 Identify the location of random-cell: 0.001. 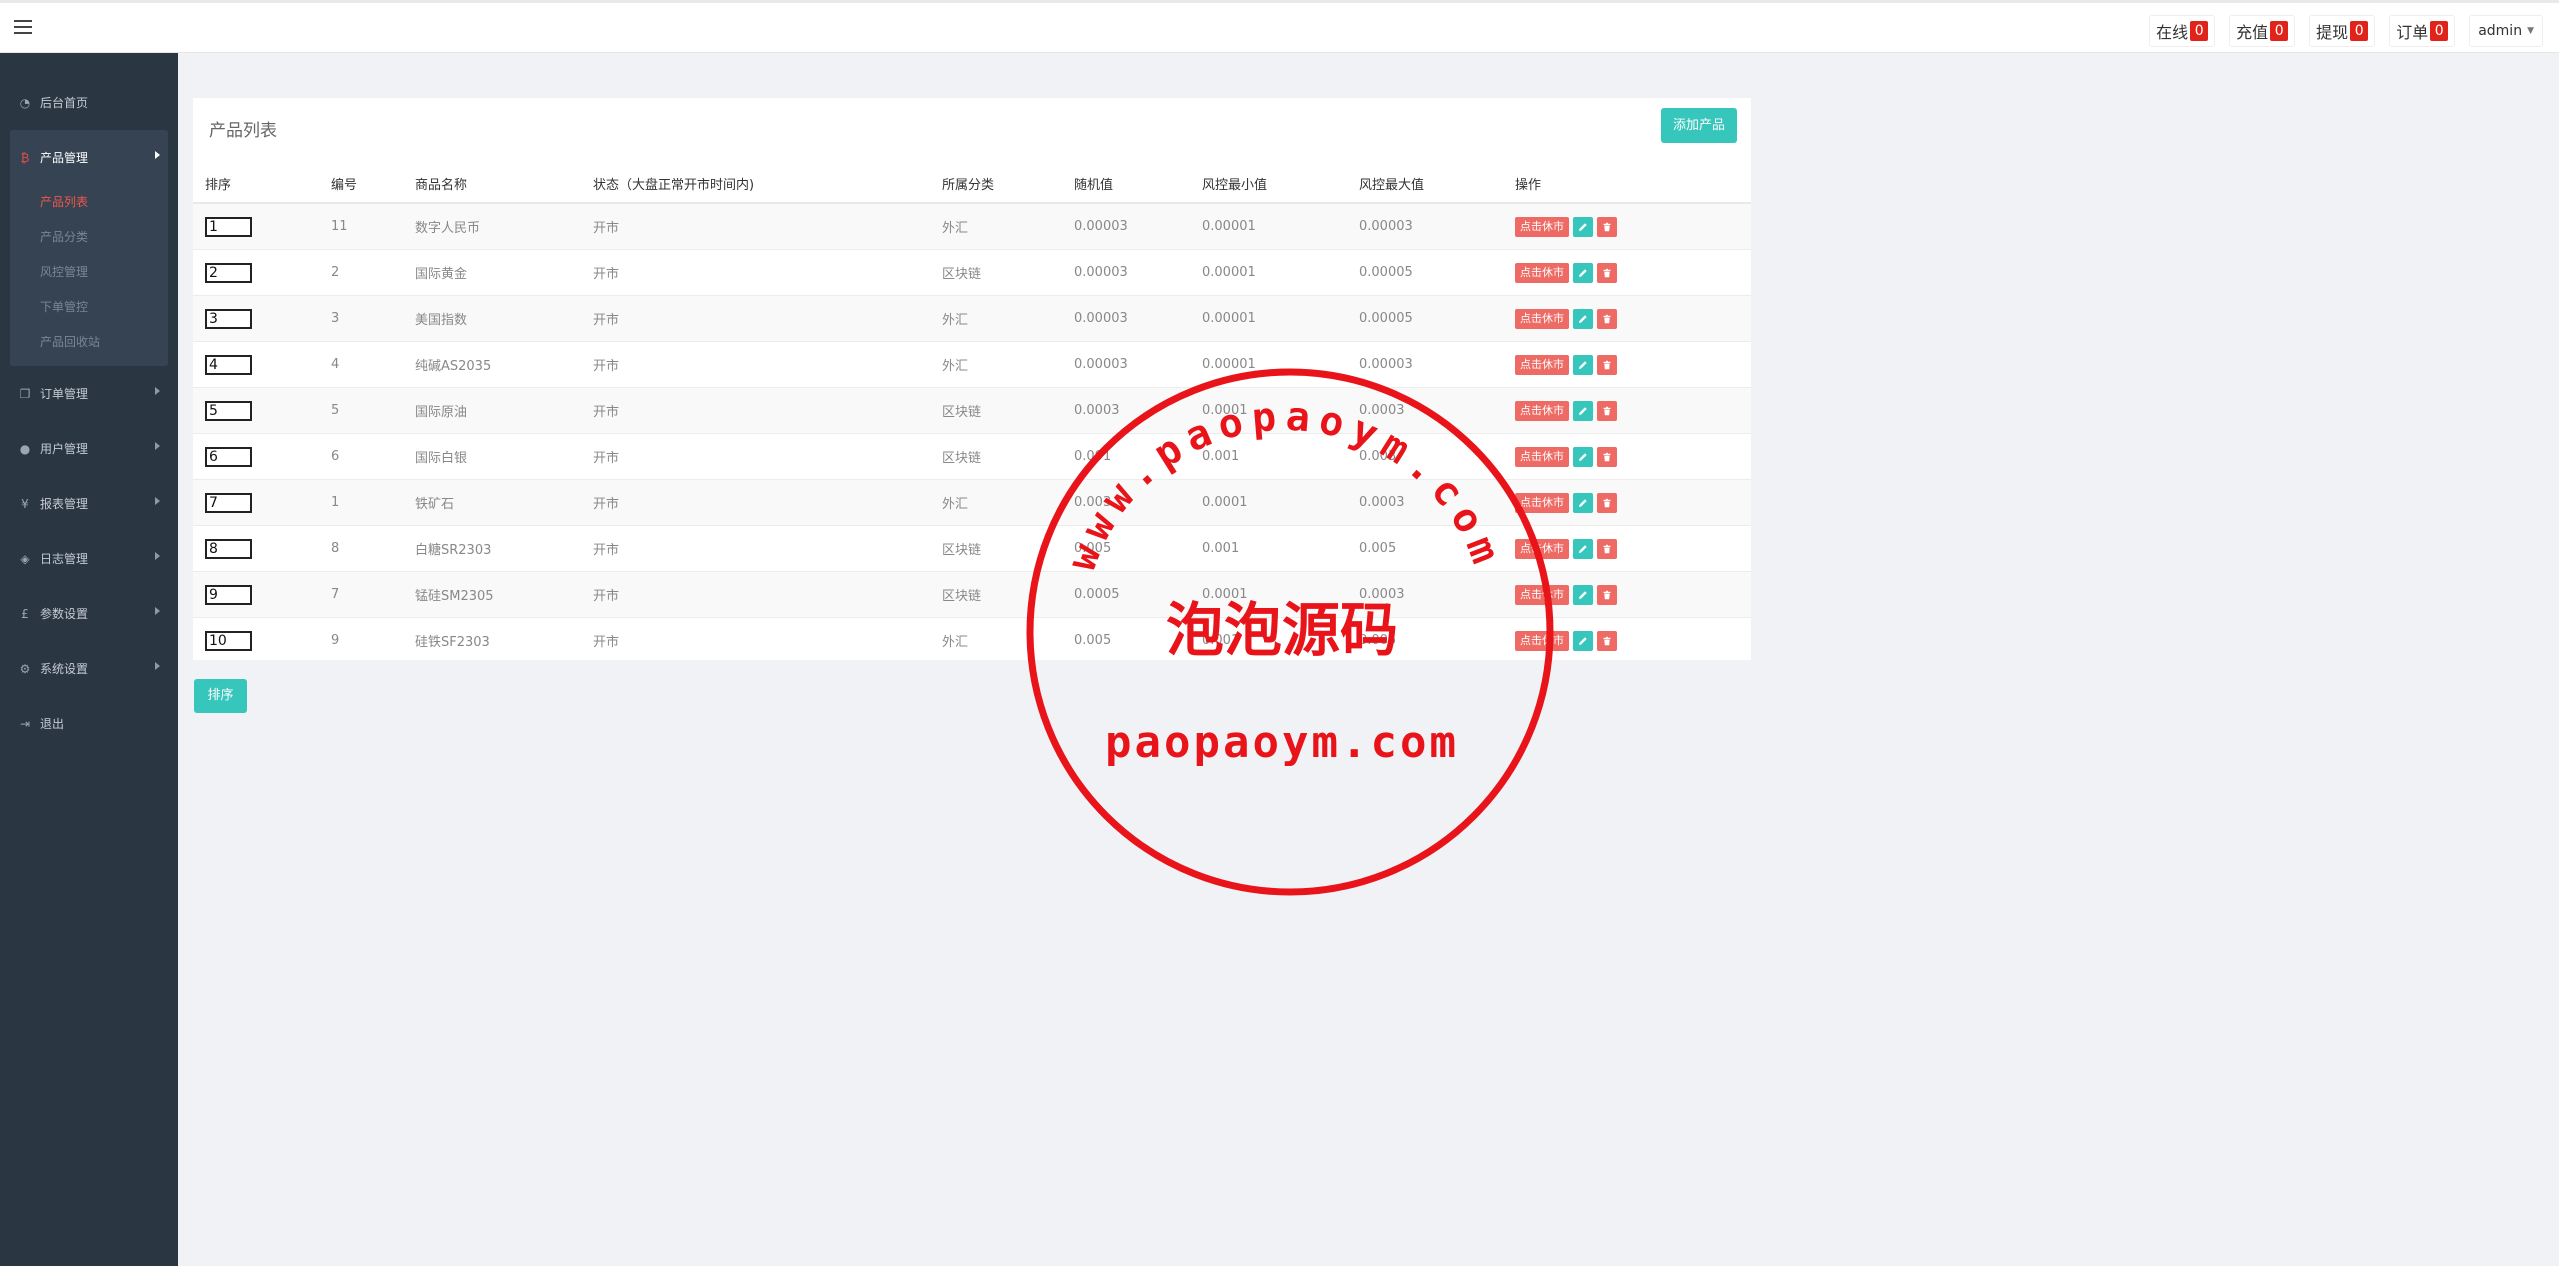
(1138, 456).